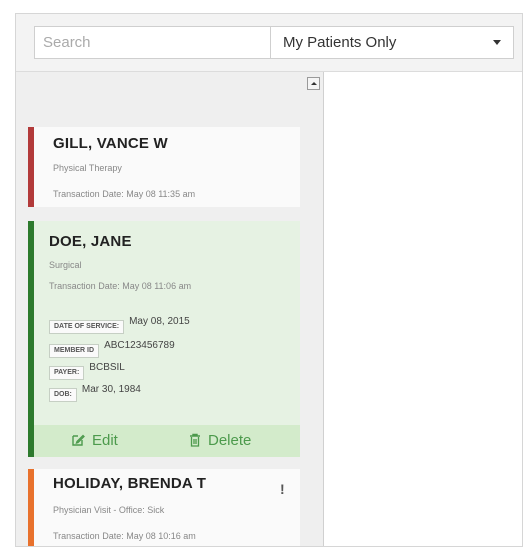 Image resolution: width=530 pixels, height=555 pixels. I want to click on visit-type: Surgical, so click(65, 265).